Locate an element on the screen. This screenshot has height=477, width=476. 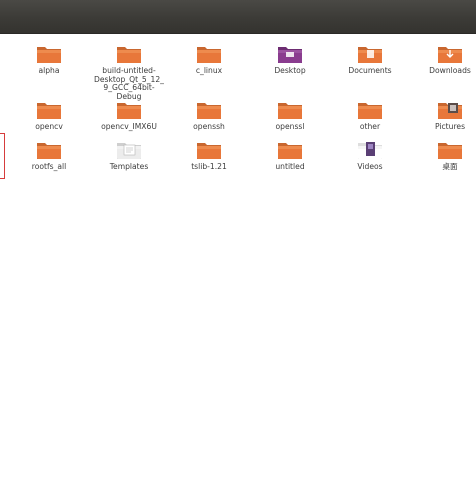
folder-item: 桌面 is located at coordinates (443, 156).